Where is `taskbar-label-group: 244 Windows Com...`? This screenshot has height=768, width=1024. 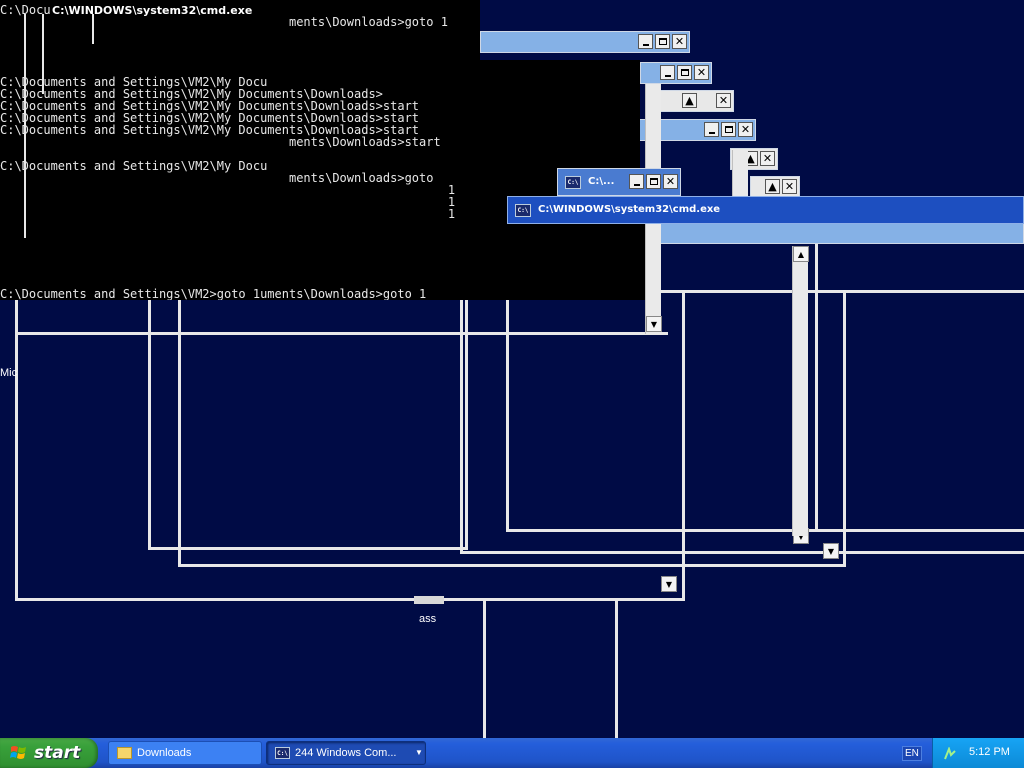
taskbar-label-group: 244 Windows Com... is located at coordinates (346, 753).